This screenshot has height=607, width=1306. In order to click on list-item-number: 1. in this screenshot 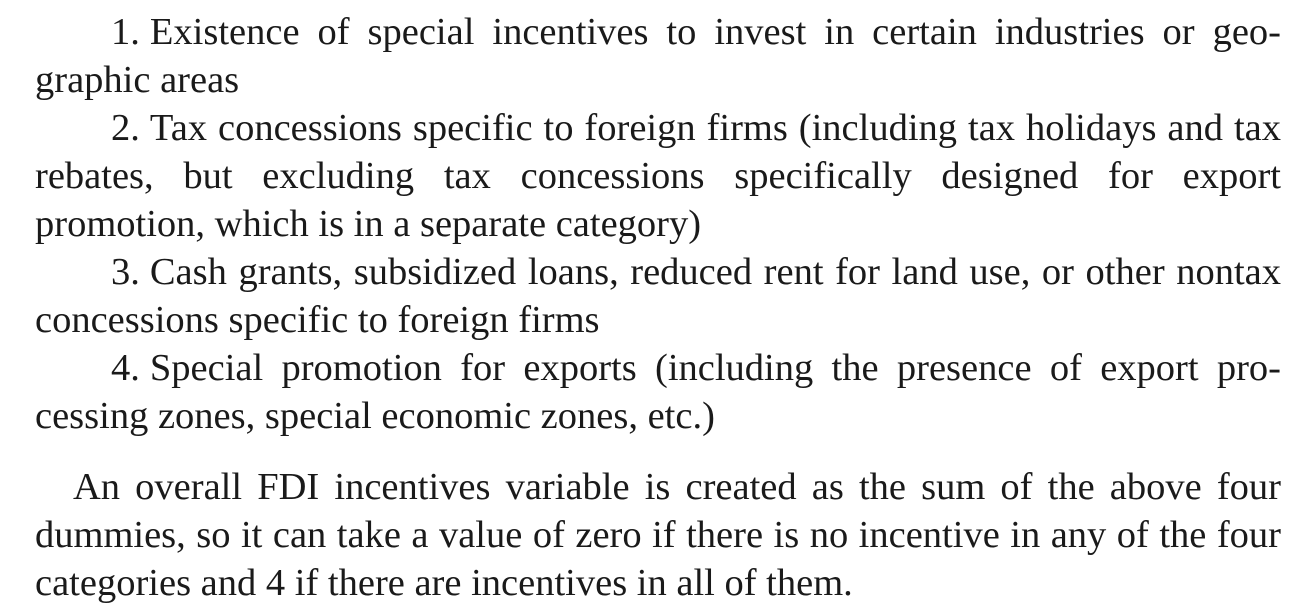, I will do `click(125, 32)`.